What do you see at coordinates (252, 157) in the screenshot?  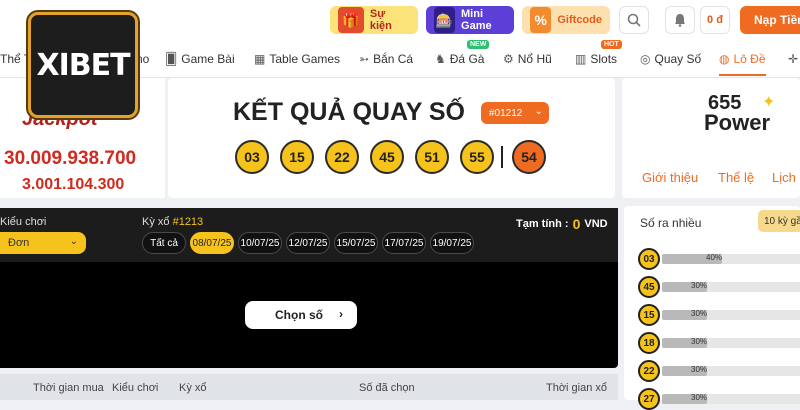 I see `result-ball: 03` at bounding box center [252, 157].